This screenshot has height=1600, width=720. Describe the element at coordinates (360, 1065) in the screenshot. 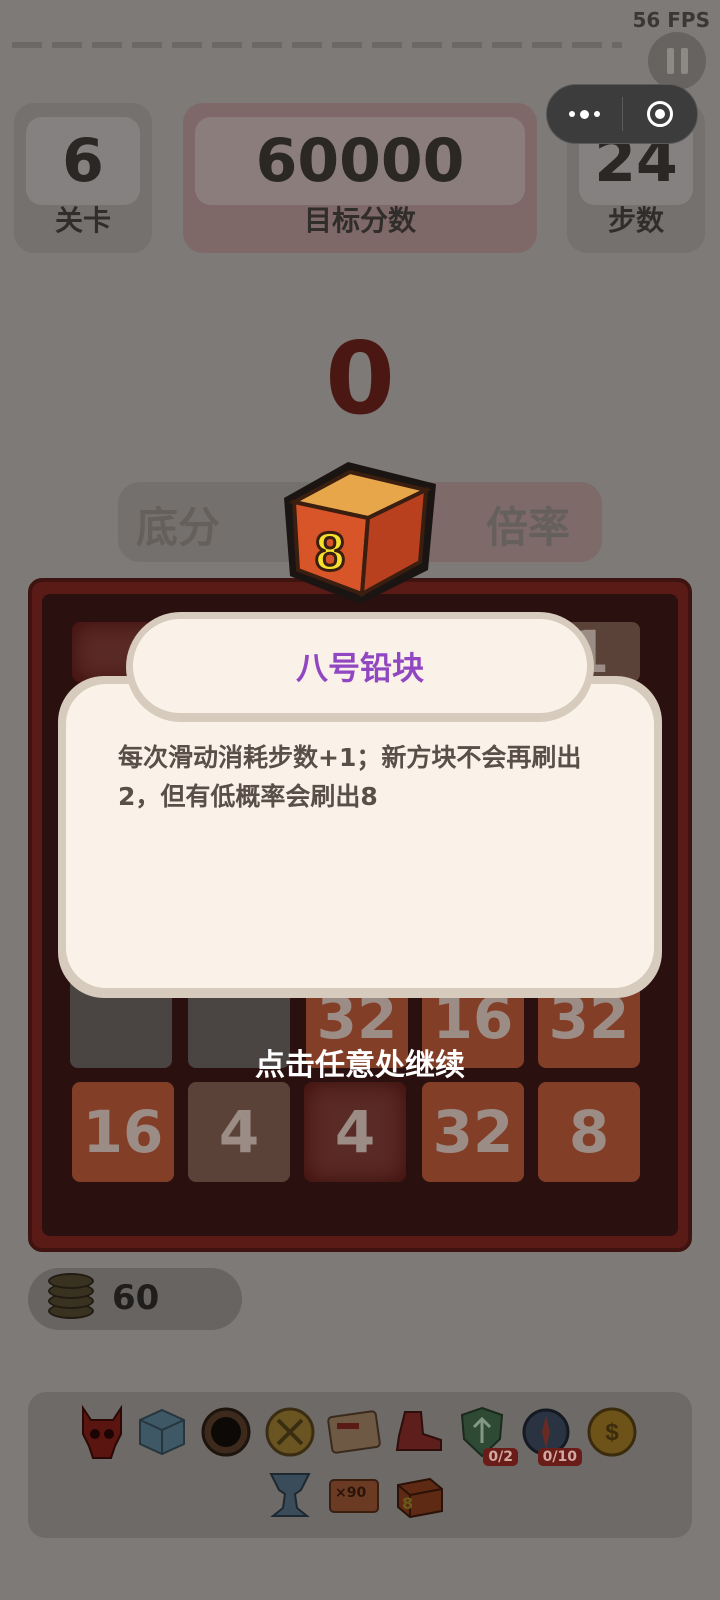

I see `tap-to-continue-hint: 点击任意处继续` at that location.